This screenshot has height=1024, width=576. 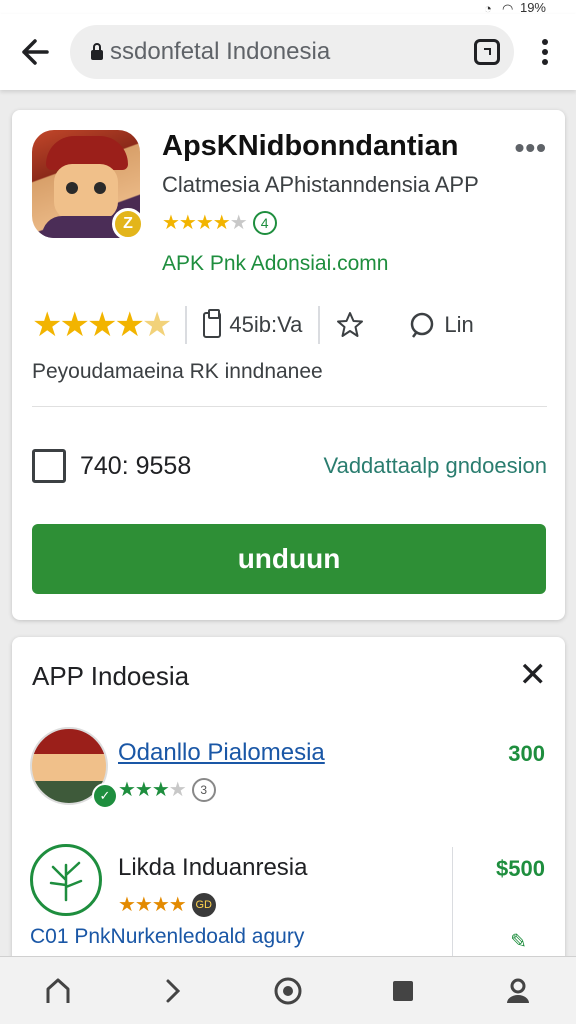 I want to click on list-item: Likda Induanresia ★★★★ GD $500, so click(x=287, y=882).